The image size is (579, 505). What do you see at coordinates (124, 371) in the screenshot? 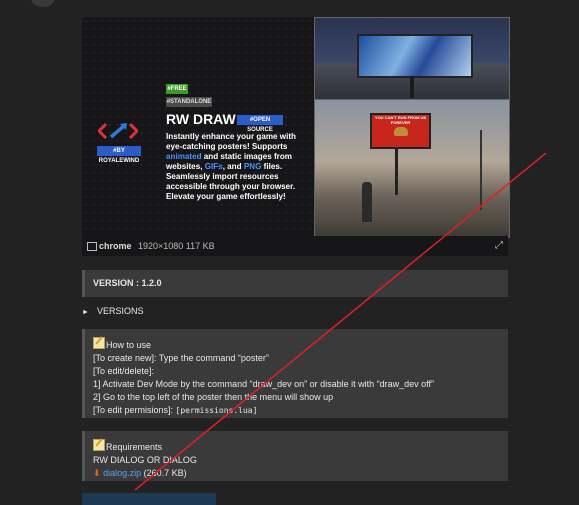
I see `howto-line: [To edit/delete]:` at bounding box center [124, 371].